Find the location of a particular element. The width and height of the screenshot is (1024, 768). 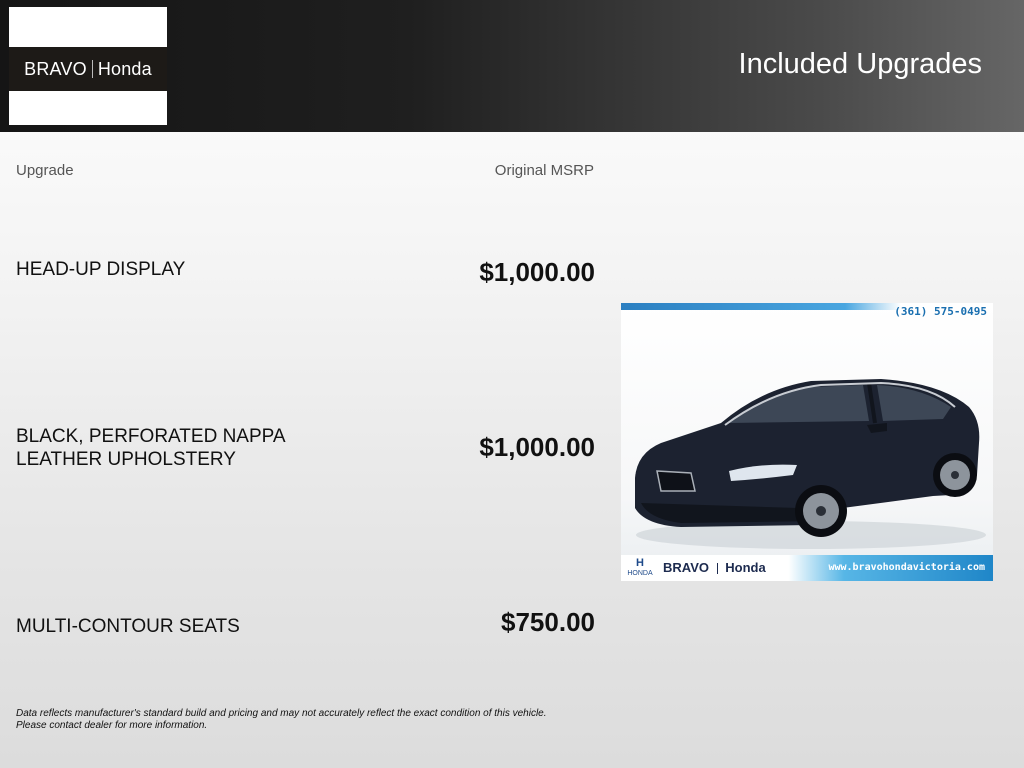

upgrade-name-line: LEATHER UPHOLSTERY is located at coordinates (126, 459).